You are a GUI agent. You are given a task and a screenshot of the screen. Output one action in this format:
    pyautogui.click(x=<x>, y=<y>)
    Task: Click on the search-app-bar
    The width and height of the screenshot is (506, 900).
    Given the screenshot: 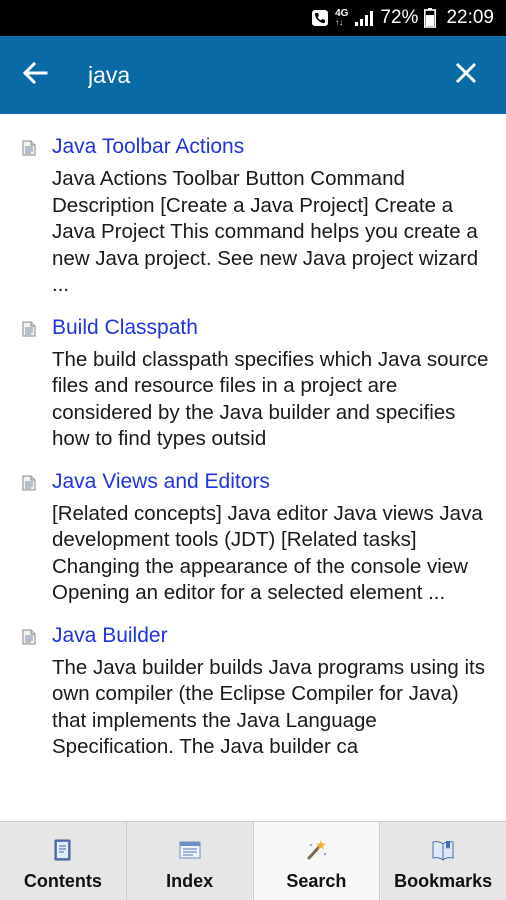 What is the action you would take?
    pyautogui.click(x=253, y=75)
    